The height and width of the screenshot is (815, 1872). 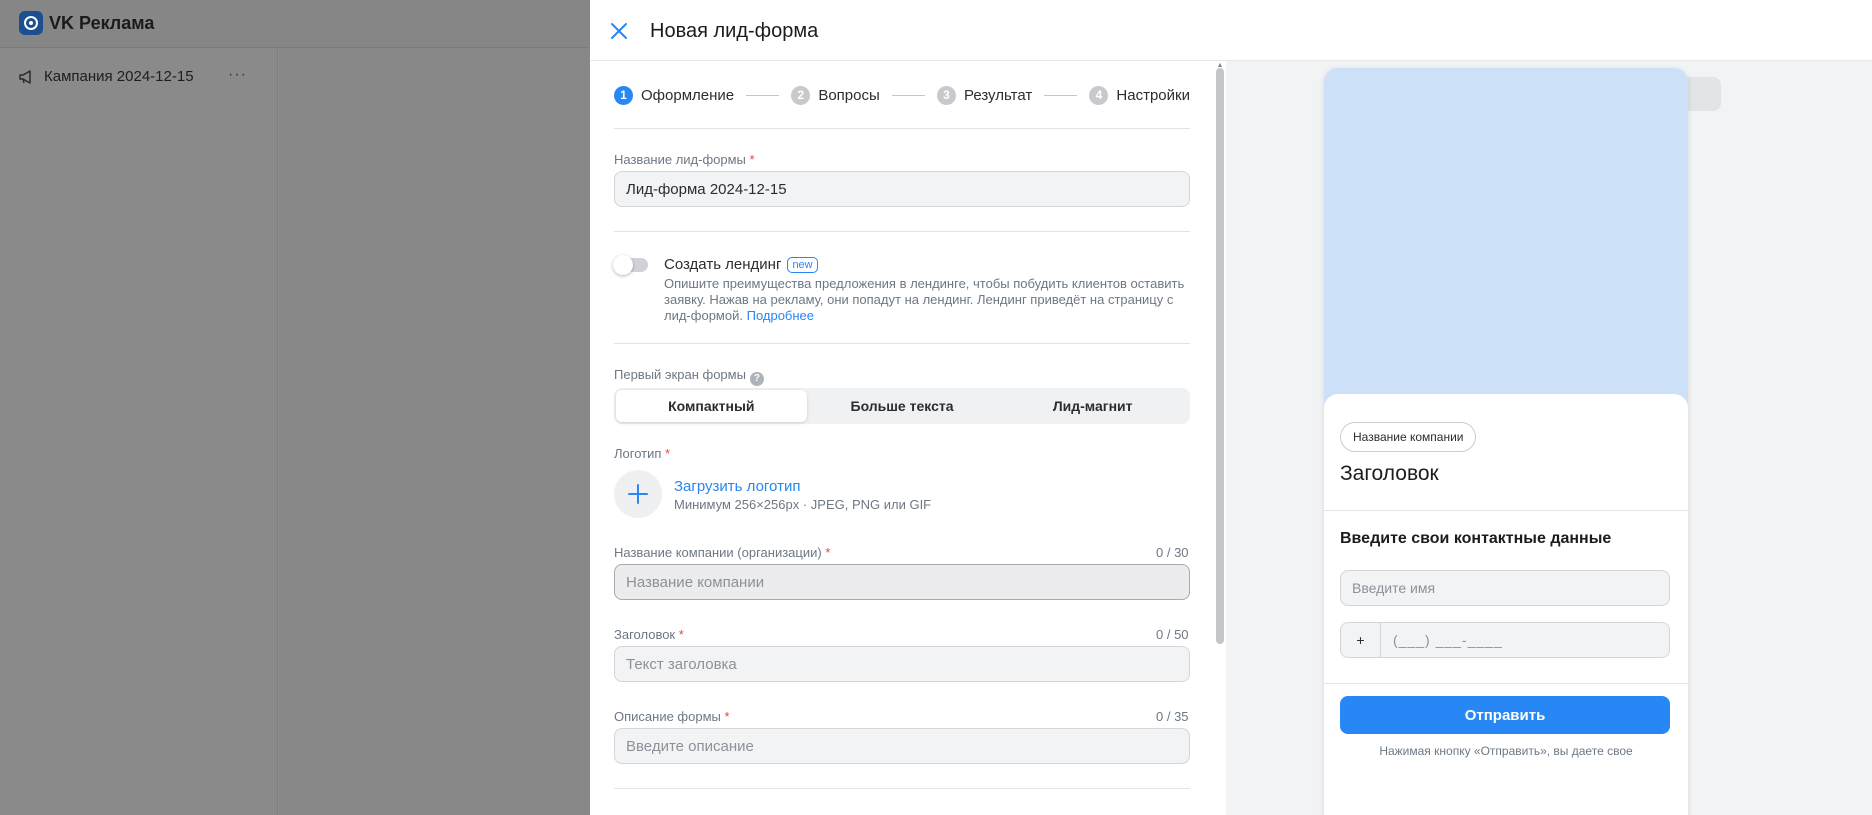 I want to click on step-result: 3 Результат, so click(x=984, y=95).